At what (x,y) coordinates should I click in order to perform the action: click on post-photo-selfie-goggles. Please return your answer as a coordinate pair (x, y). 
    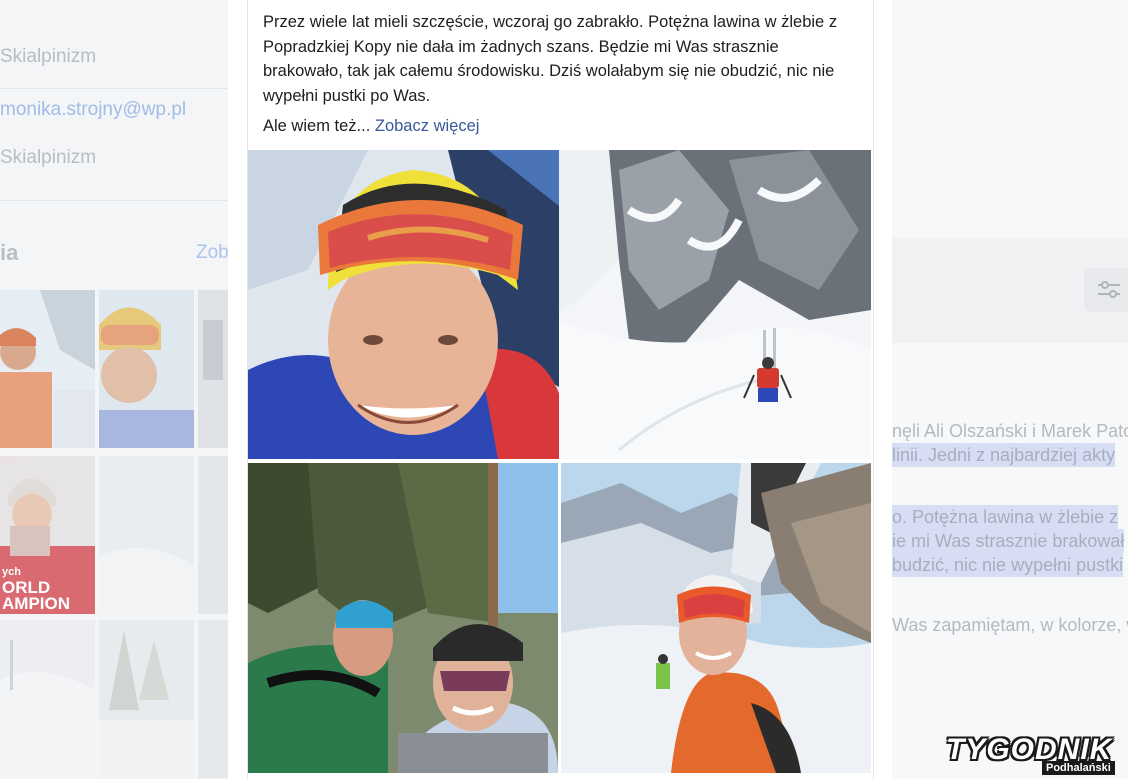
    Looking at the image, I should click on (413, 304).